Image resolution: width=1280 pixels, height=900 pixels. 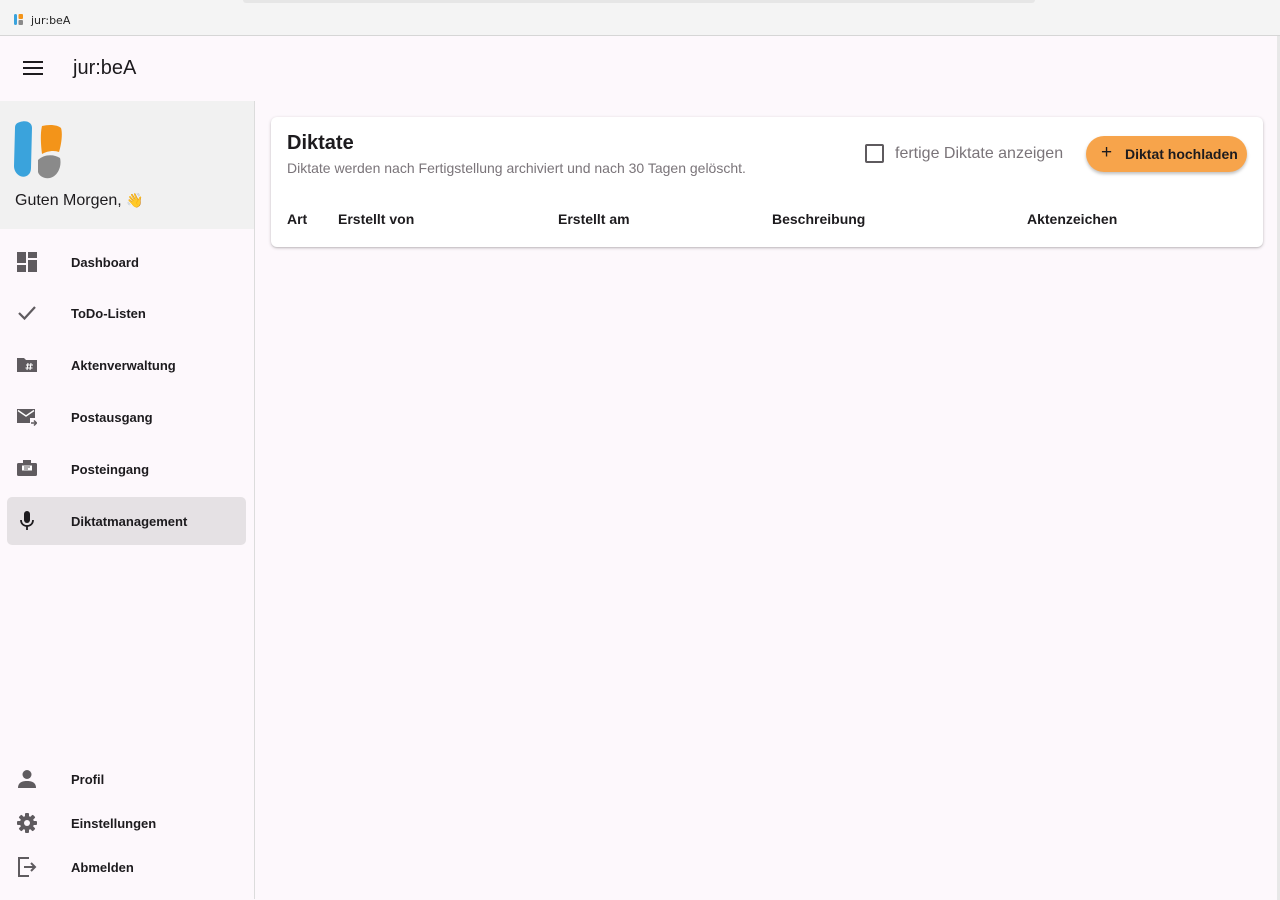 I want to click on column-header-art: Art, so click(x=297, y=219).